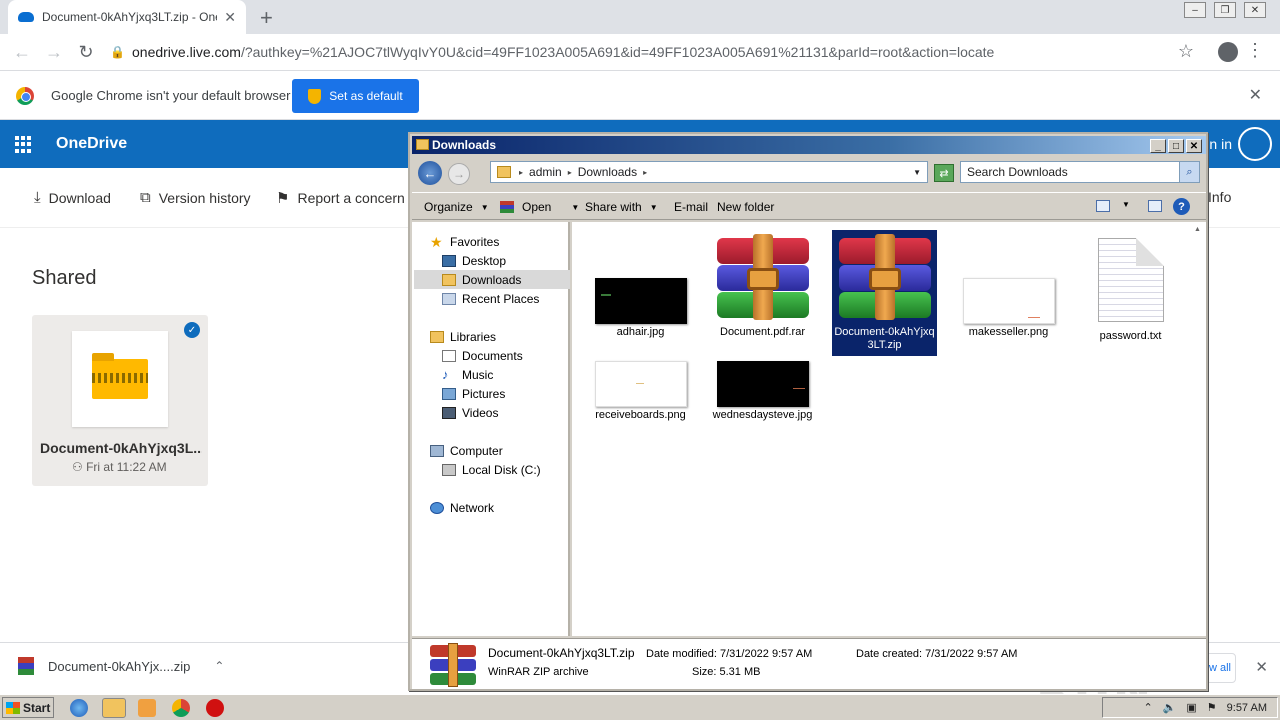 The width and height of the screenshot is (1280, 720). I want to click on nav-videos: Videos, so click(470, 412).